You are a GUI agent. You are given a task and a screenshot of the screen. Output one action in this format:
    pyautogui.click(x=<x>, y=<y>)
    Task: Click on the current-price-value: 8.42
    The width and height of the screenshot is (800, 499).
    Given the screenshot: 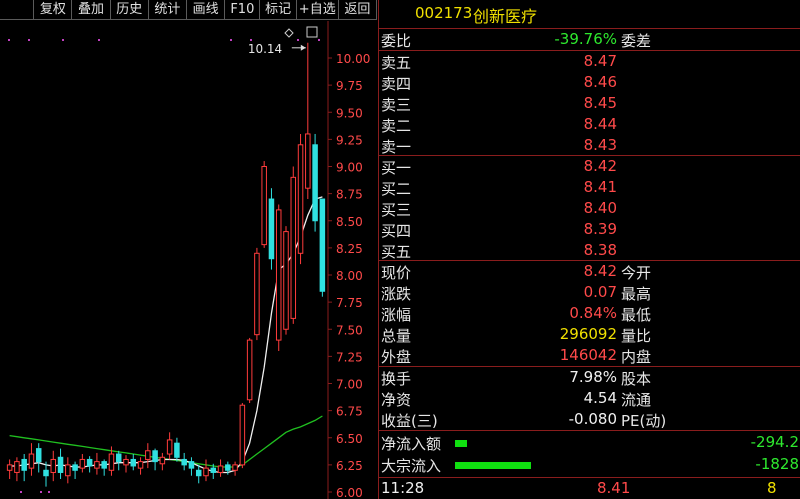 What is the action you would take?
    pyautogui.click(x=600, y=271)
    